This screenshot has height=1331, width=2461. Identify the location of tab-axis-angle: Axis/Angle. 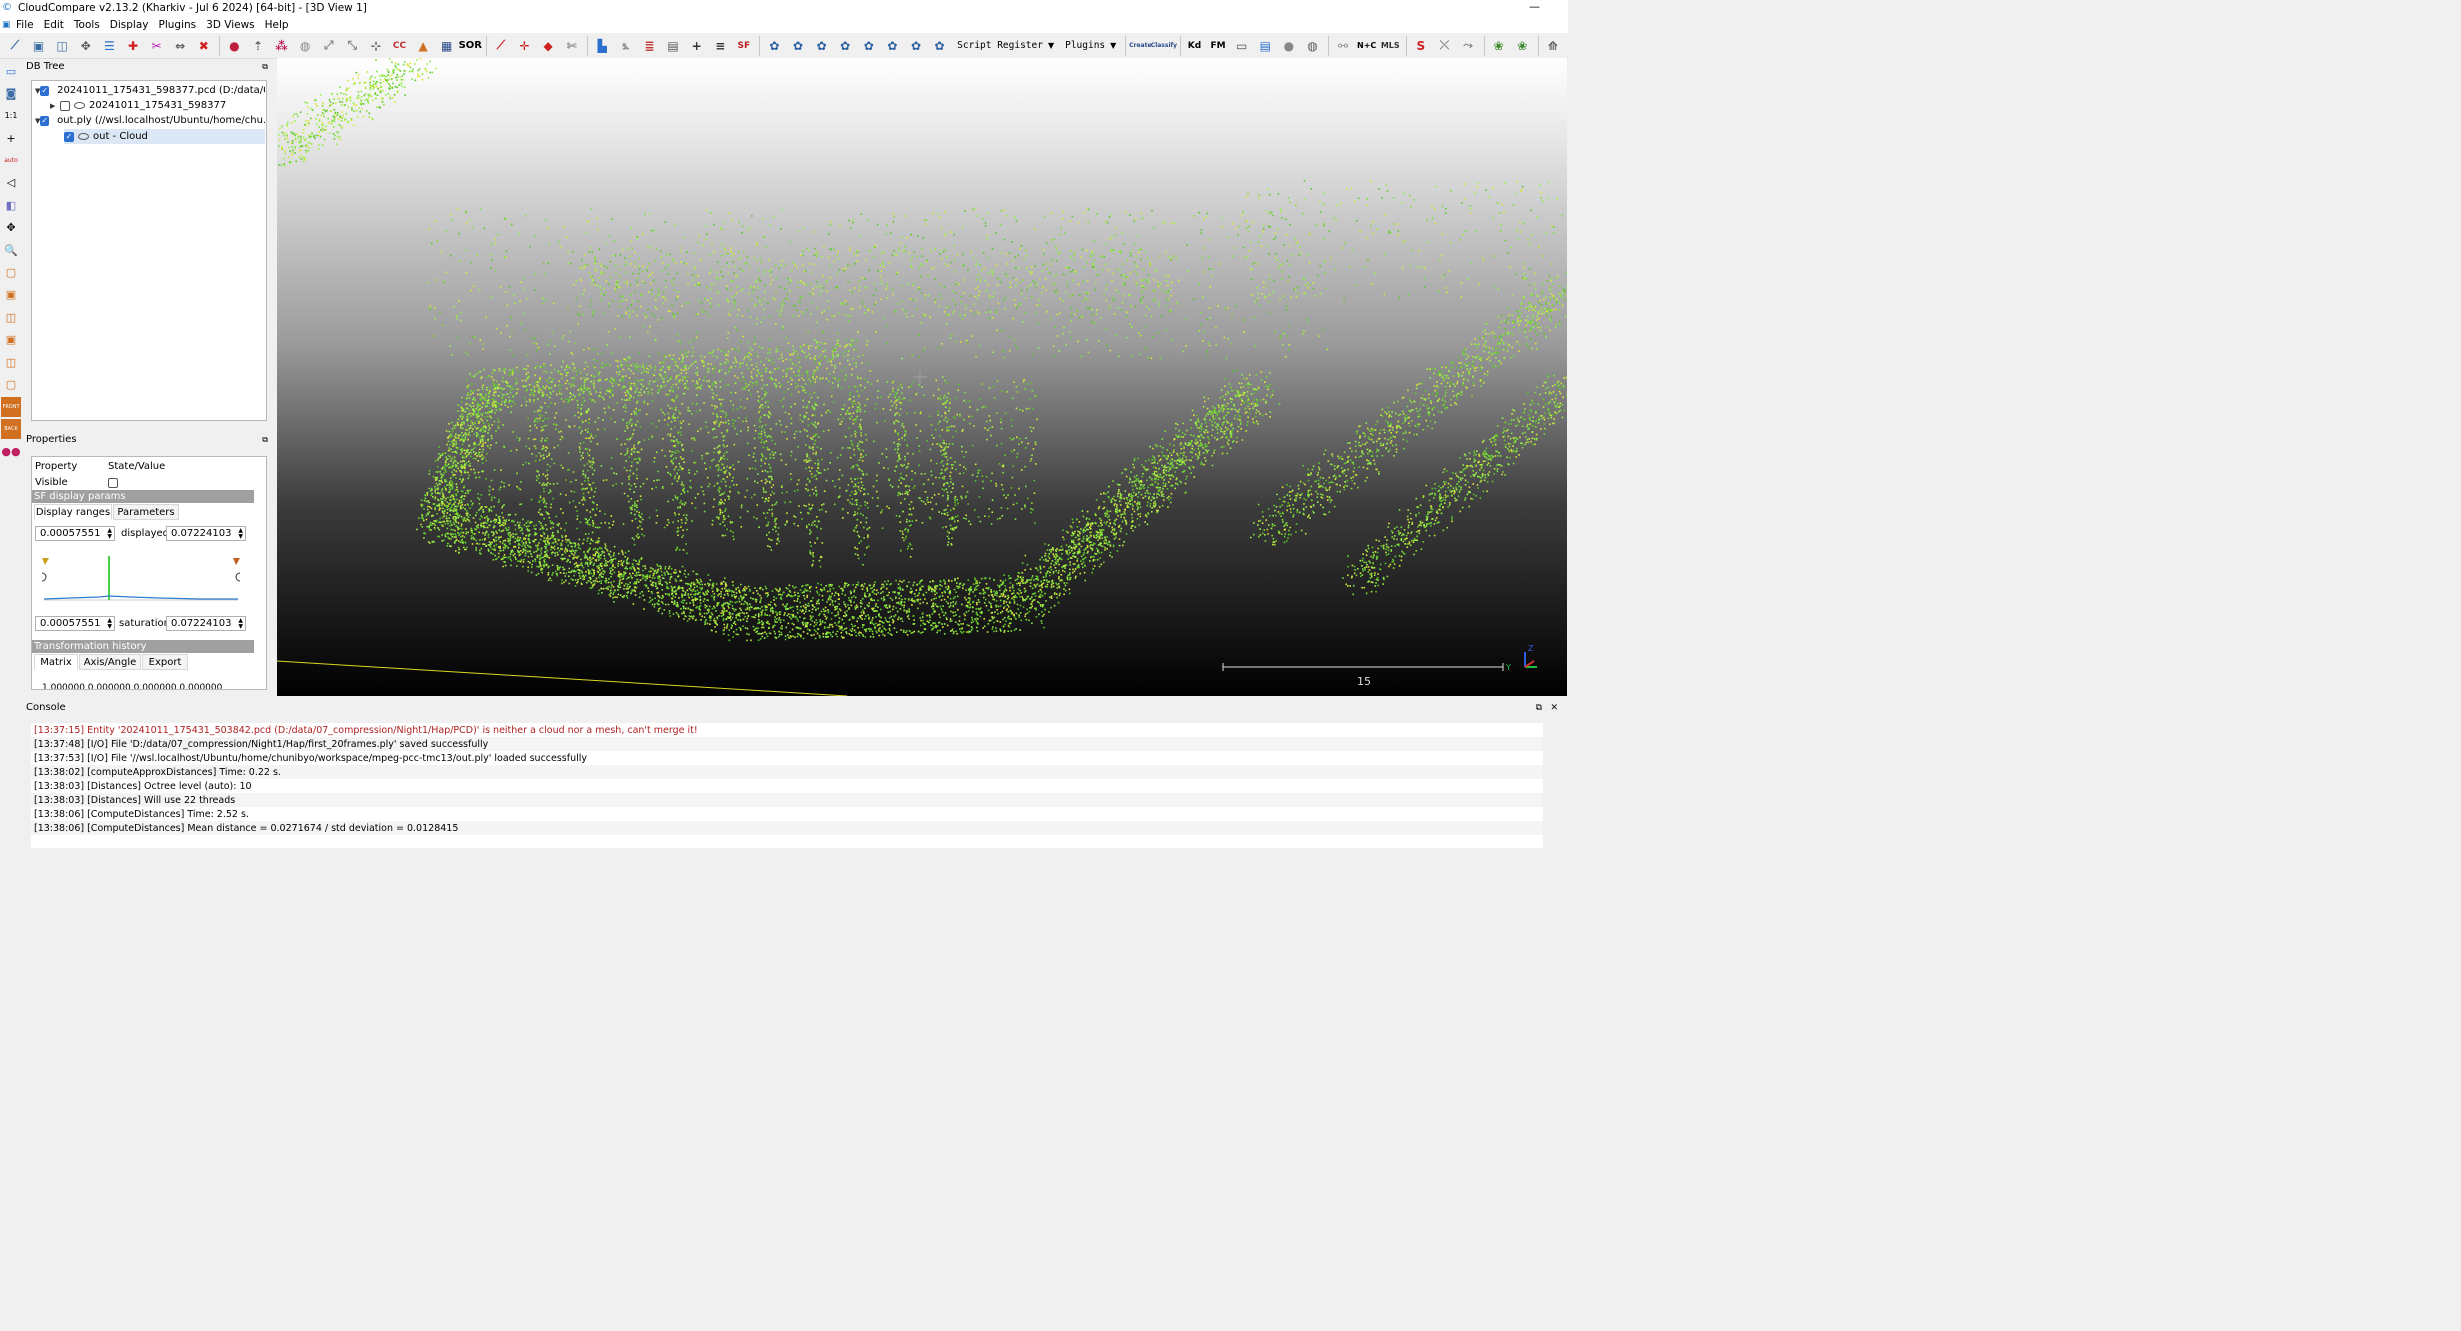
(110, 662).